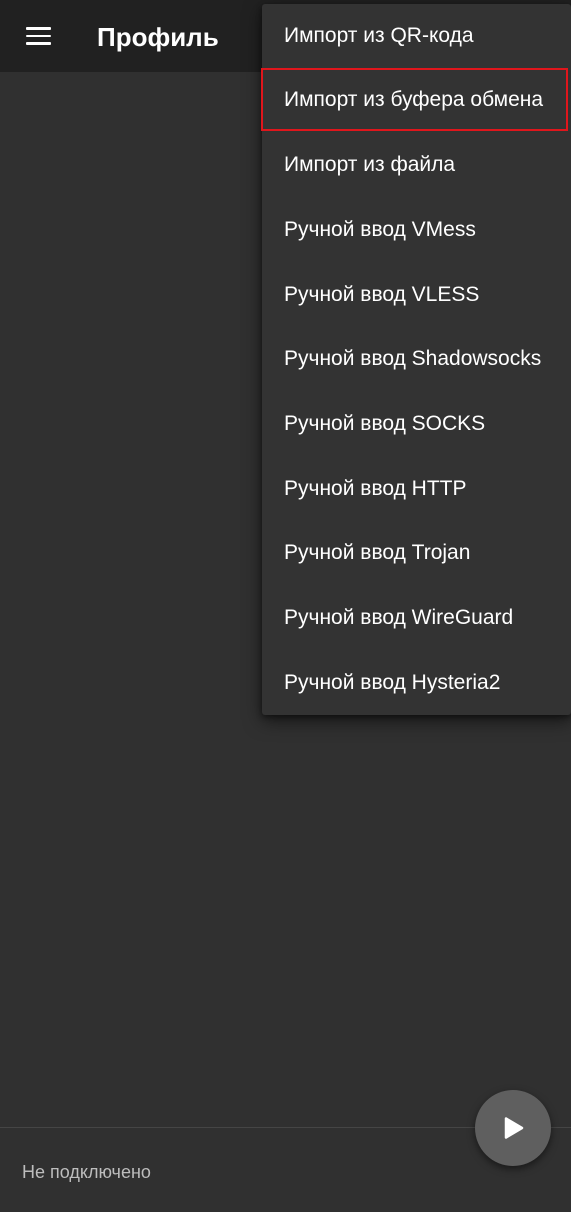 The height and width of the screenshot is (1212, 571). I want to click on play-icon, so click(514, 1128).